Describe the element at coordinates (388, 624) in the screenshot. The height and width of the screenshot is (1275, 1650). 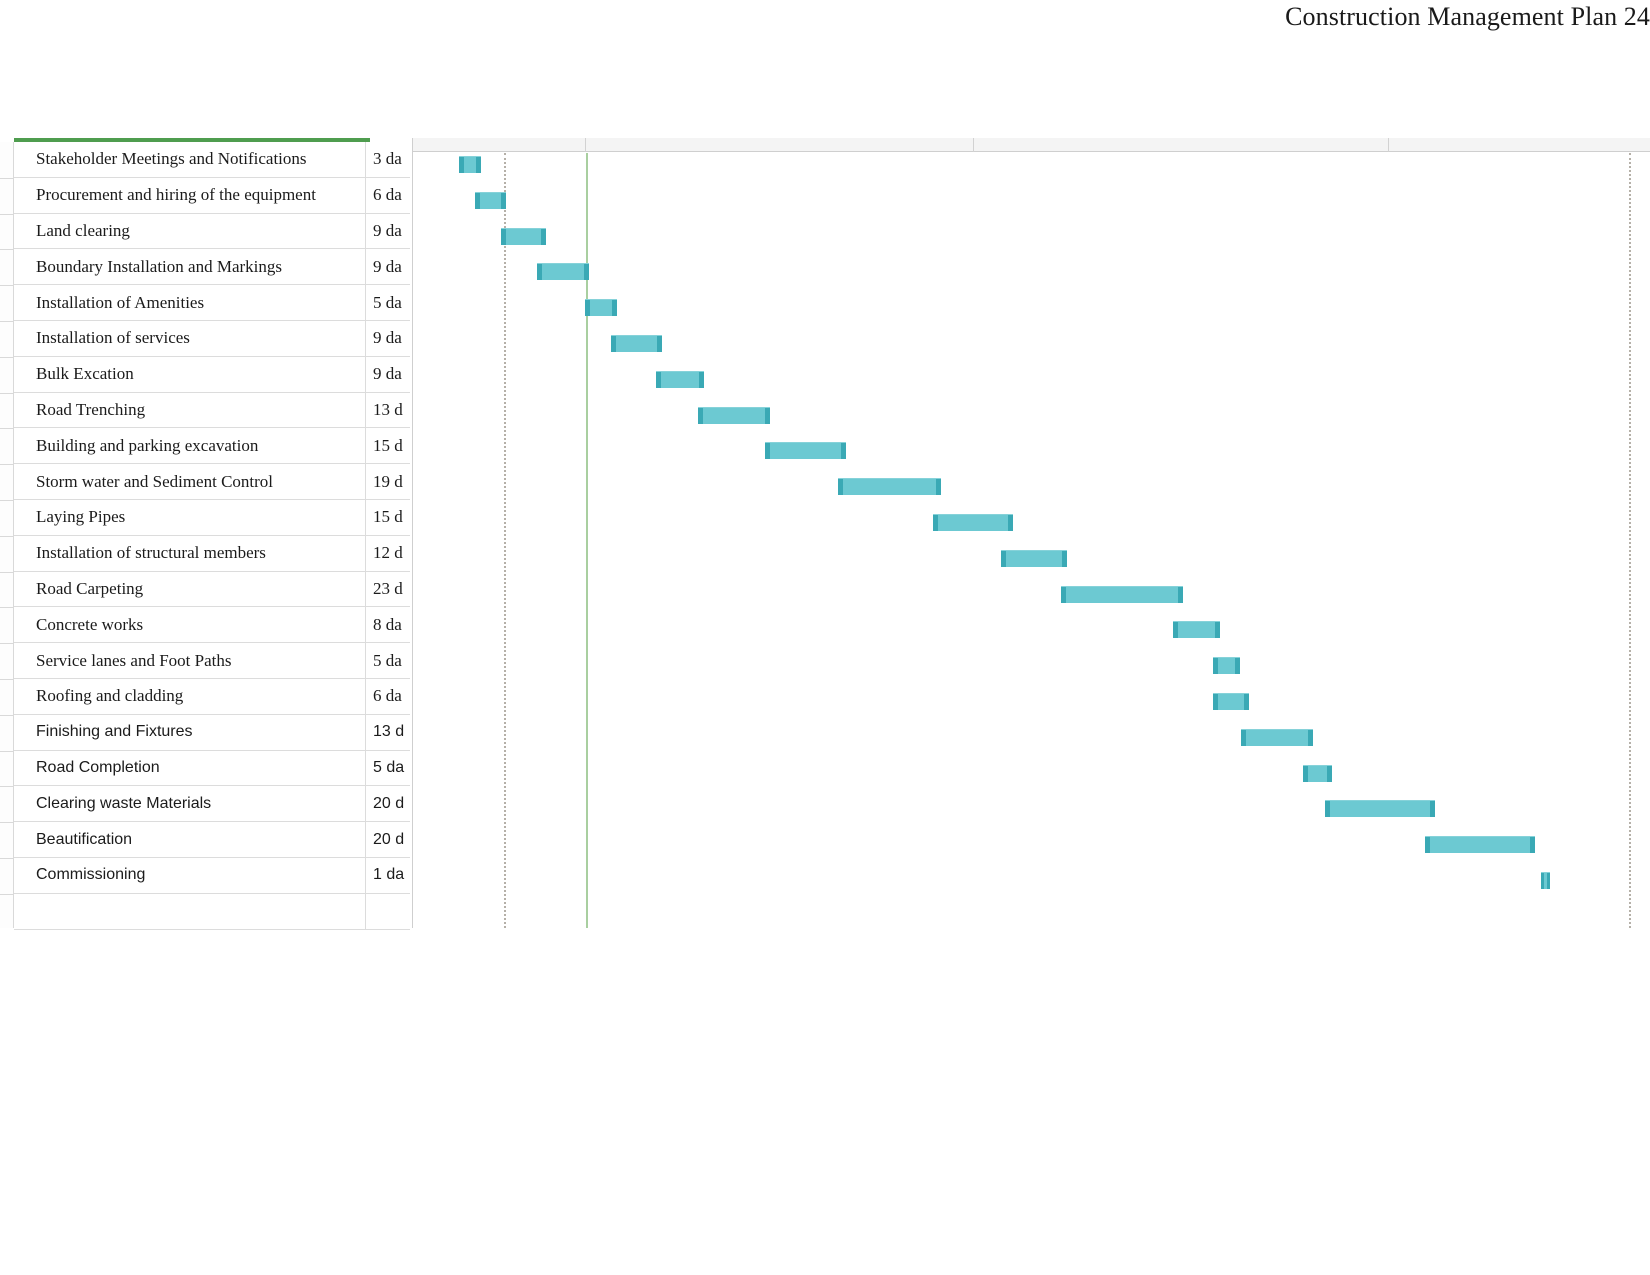
I see `task-duration-cell: 8 da` at that location.